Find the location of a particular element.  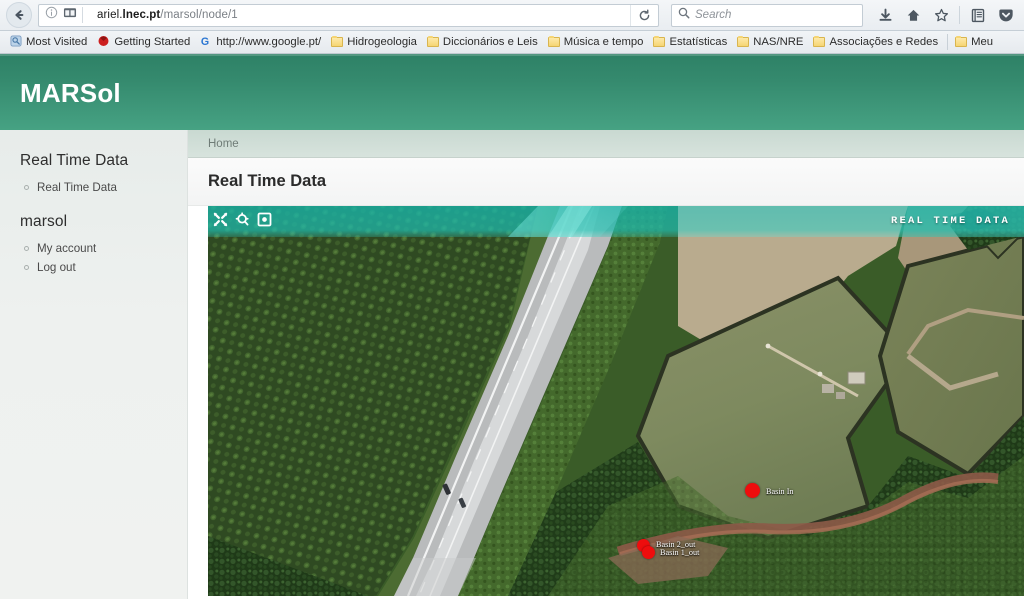

bookmark-label: Most Visited is located at coordinates (57, 42).